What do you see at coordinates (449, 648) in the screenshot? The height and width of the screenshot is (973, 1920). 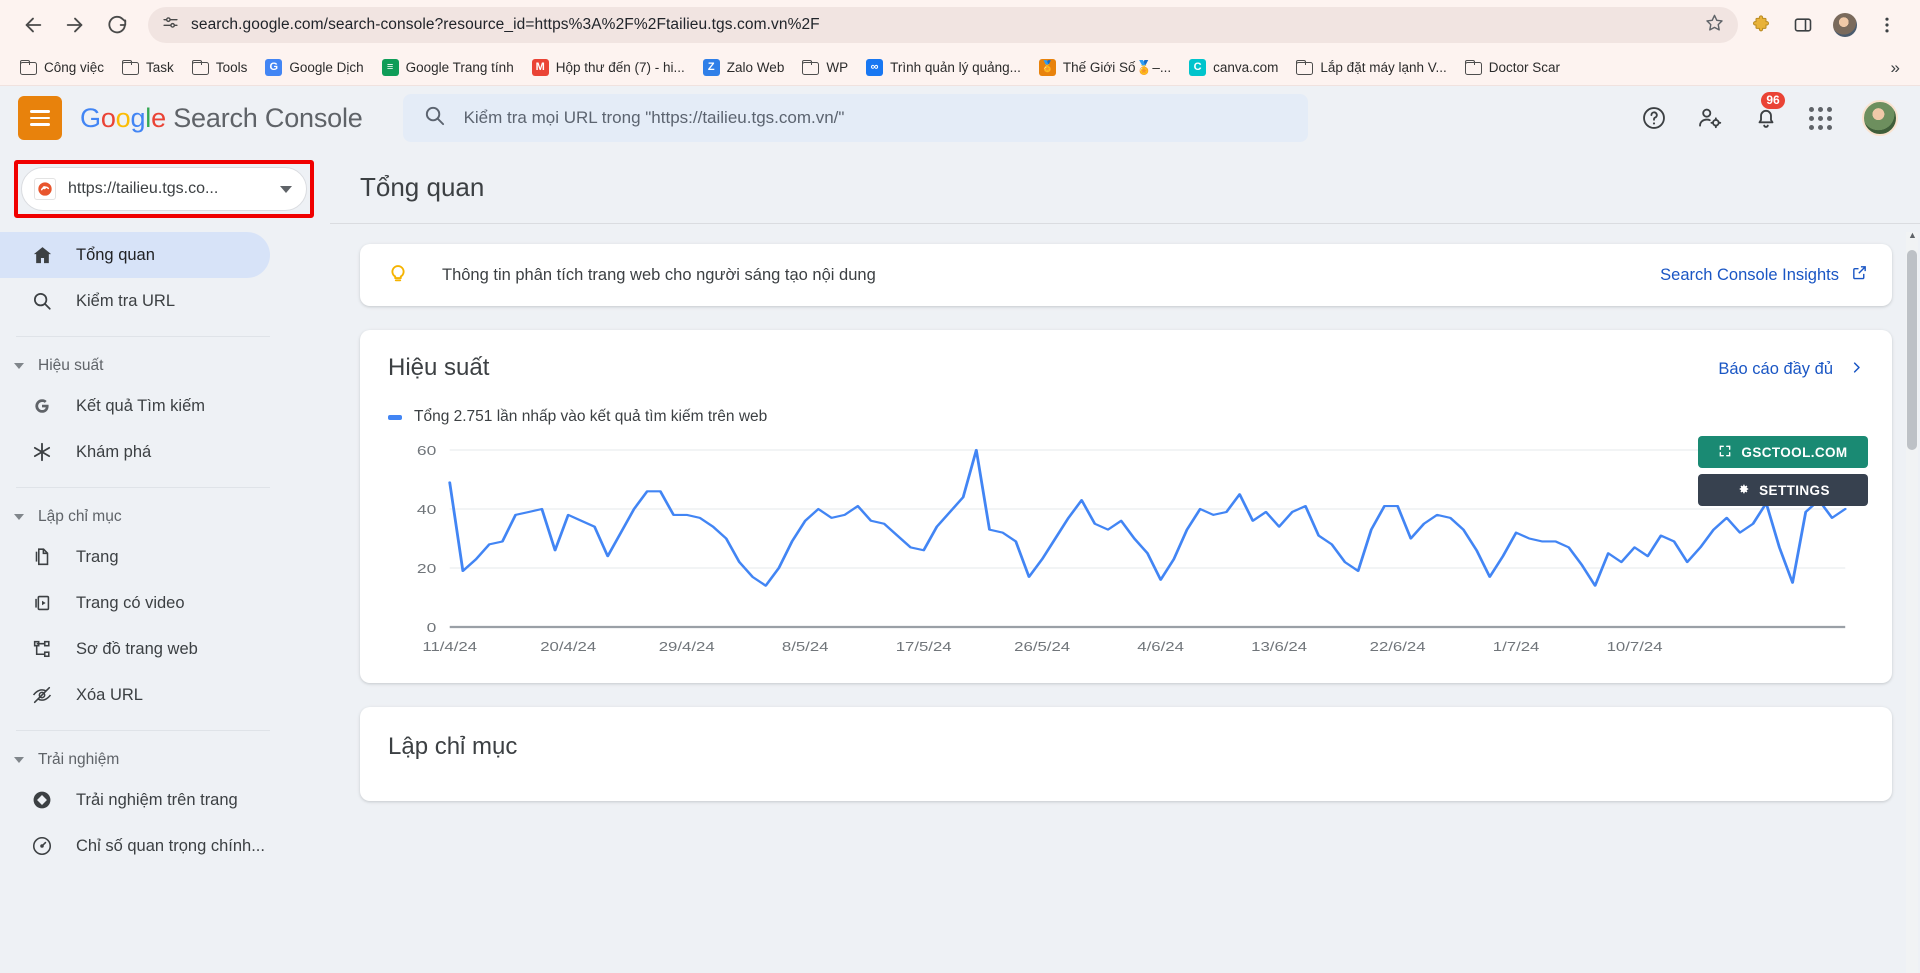 I see `svg-text: 11/4/24` at bounding box center [449, 648].